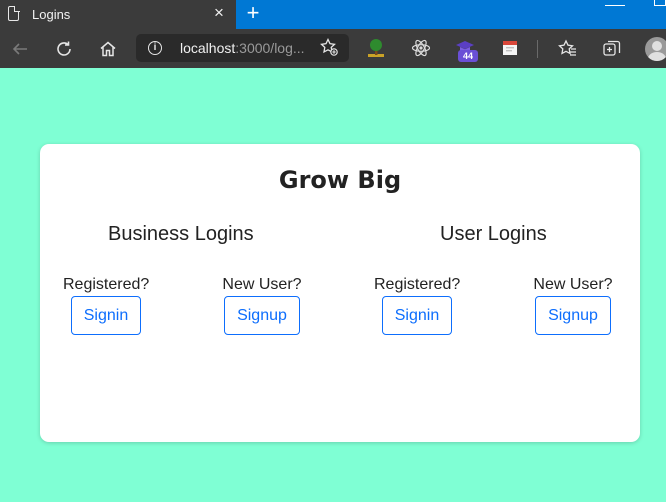 This screenshot has height=502, width=666. I want to click on tree-extension-icon, so click(376, 48).